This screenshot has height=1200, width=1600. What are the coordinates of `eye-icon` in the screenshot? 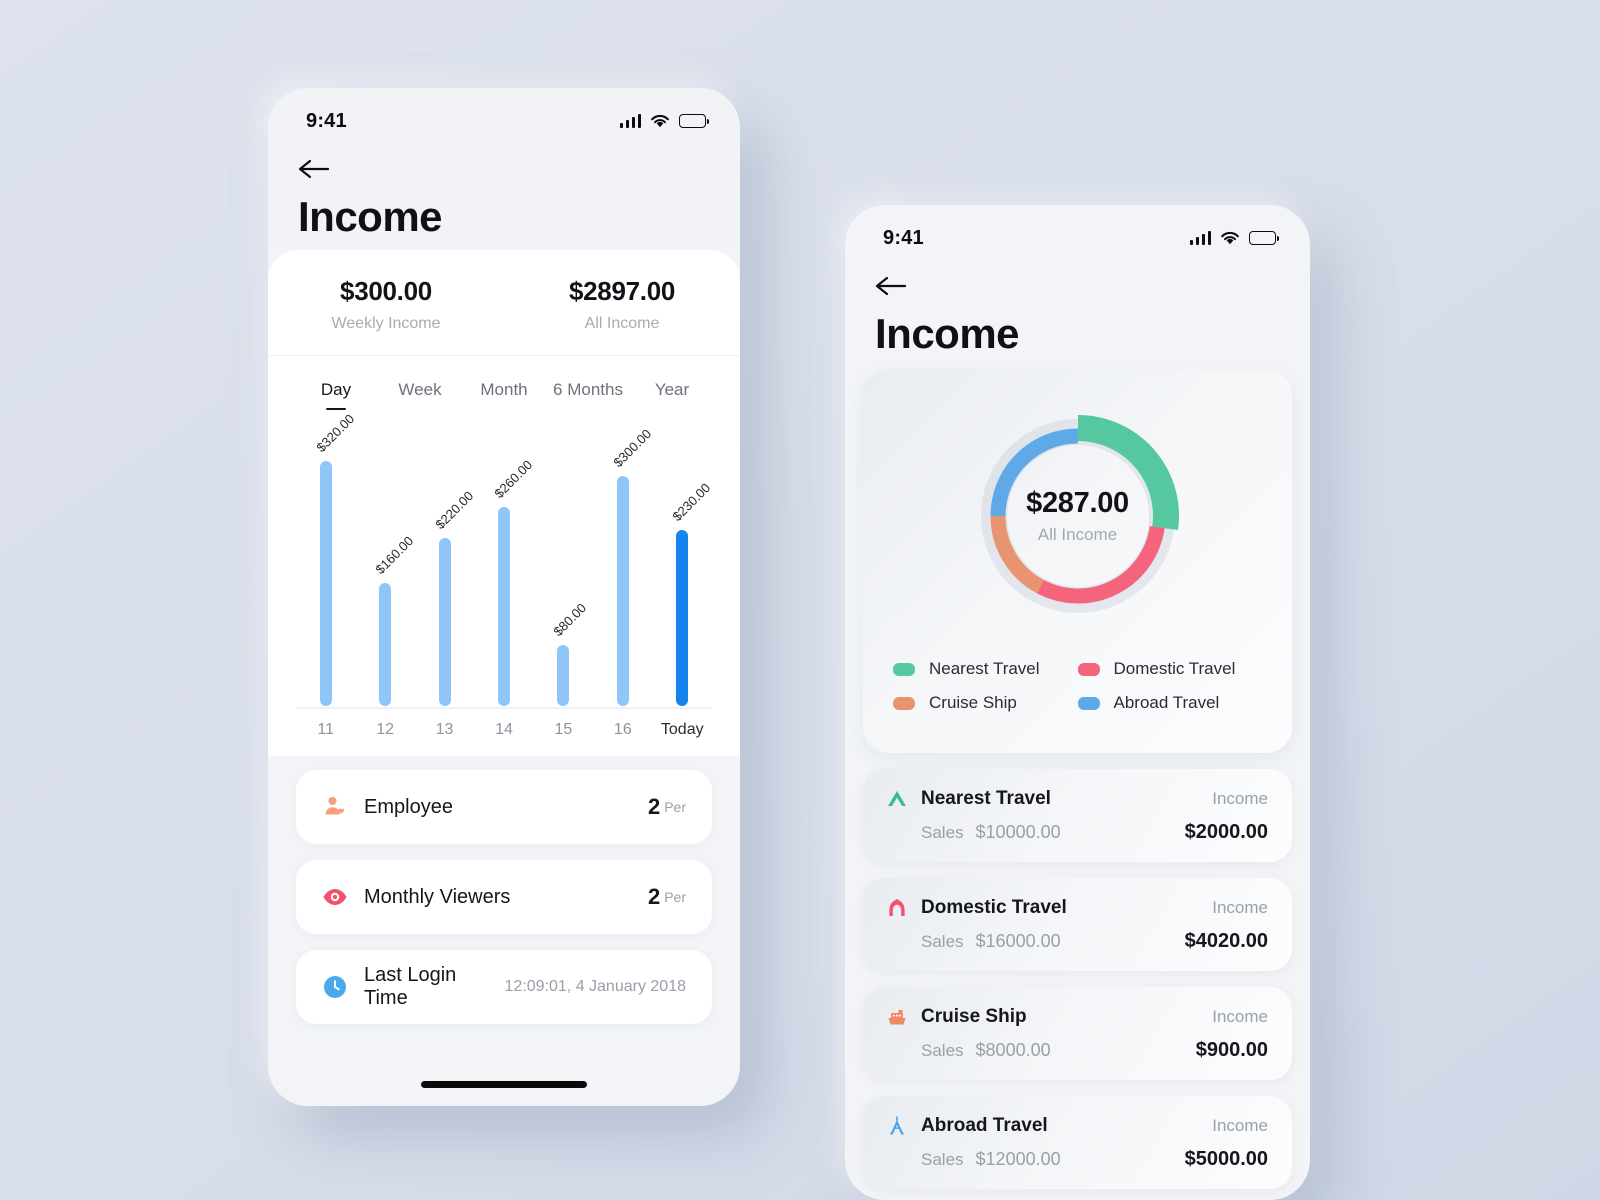 It's located at (335, 897).